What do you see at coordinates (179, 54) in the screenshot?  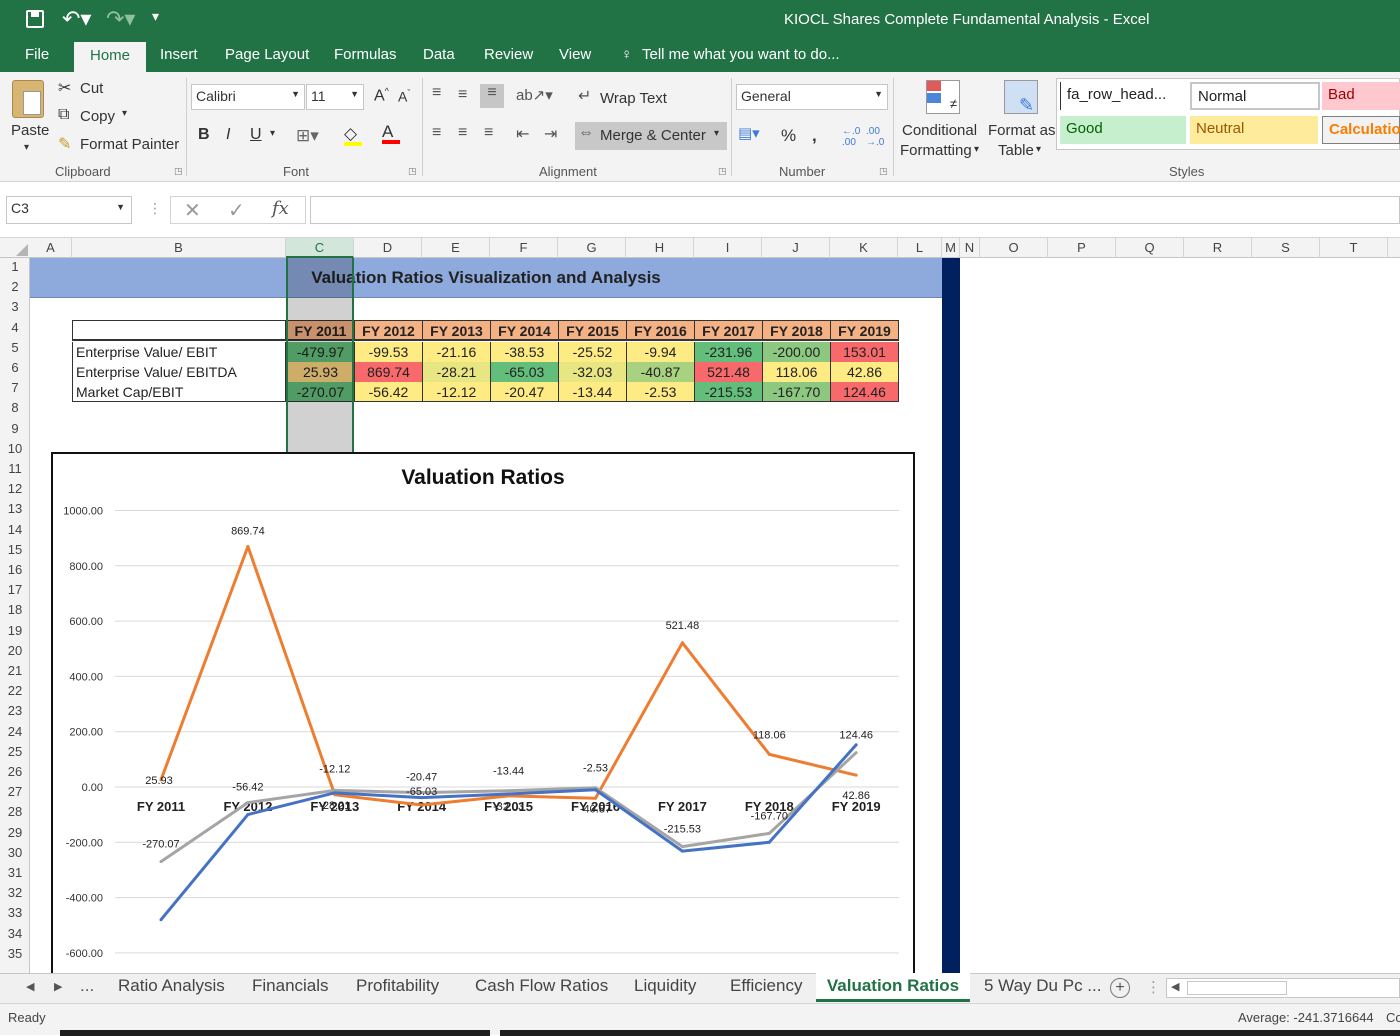 I see `tab-insert: Insert` at bounding box center [179, 54].